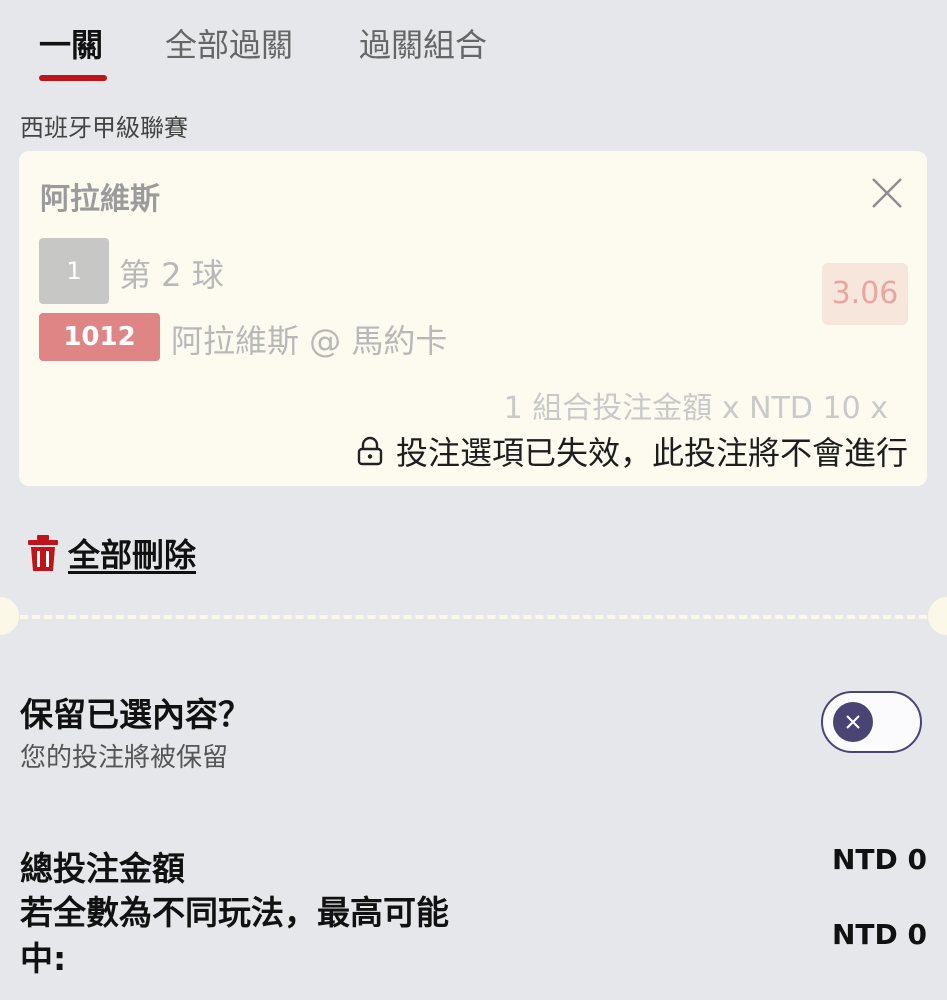 The height and width of the screenshot is (1000, 947). What do you see at coordinates (74, 271) in the screenshot?
I see `selection-badge: 1` at bounding box center [74, 271].